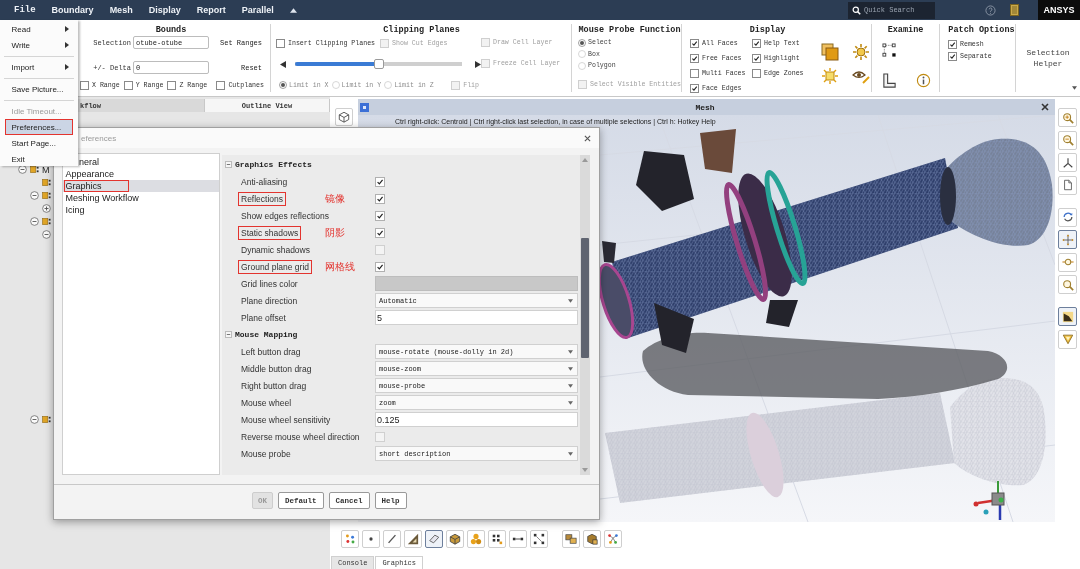  What do you see at coordinates (39, 29) in the screenshot?
I see `menu-item: Read` at bounding box center [39, 29].